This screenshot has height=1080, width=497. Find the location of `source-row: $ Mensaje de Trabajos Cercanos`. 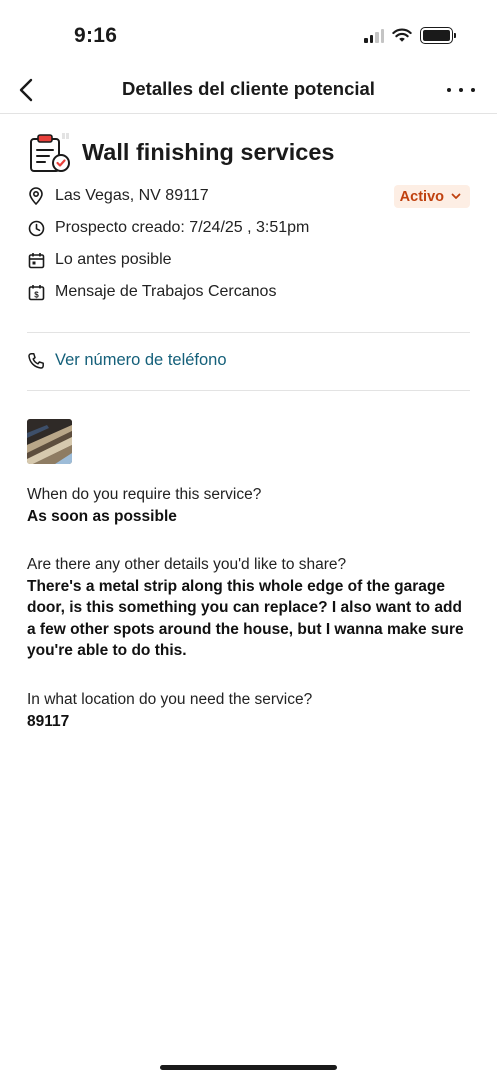

source-row: $ Mensaje de Trabajos Cercanos is located at coordinates (151, 292).